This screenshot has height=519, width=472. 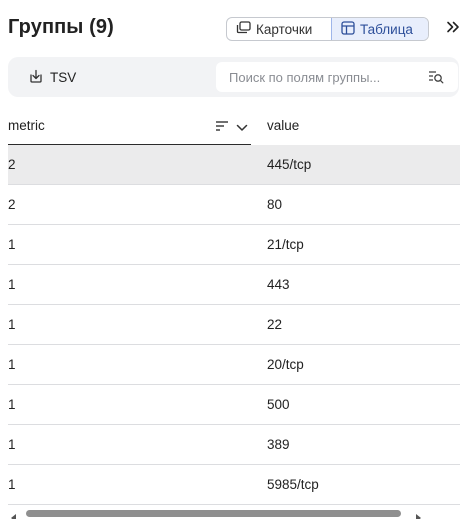 What do you see at coordinates (213, 513) in the screenshot?
I see `scrollbar-thumb` at bounding box center [213, 513].